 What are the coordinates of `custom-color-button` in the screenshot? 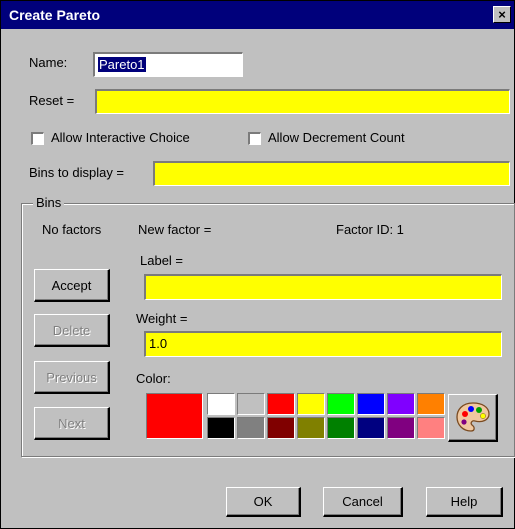 It's located at (473, 418).